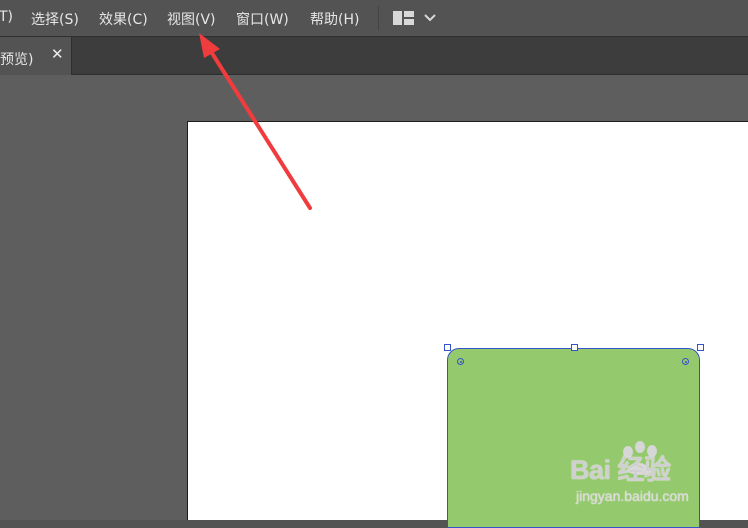 The height and width of the screenshot is (528, 748). Describe the element at coordinates (430, 18) in the screenshot. I see `chevron-down-icon` at that location.